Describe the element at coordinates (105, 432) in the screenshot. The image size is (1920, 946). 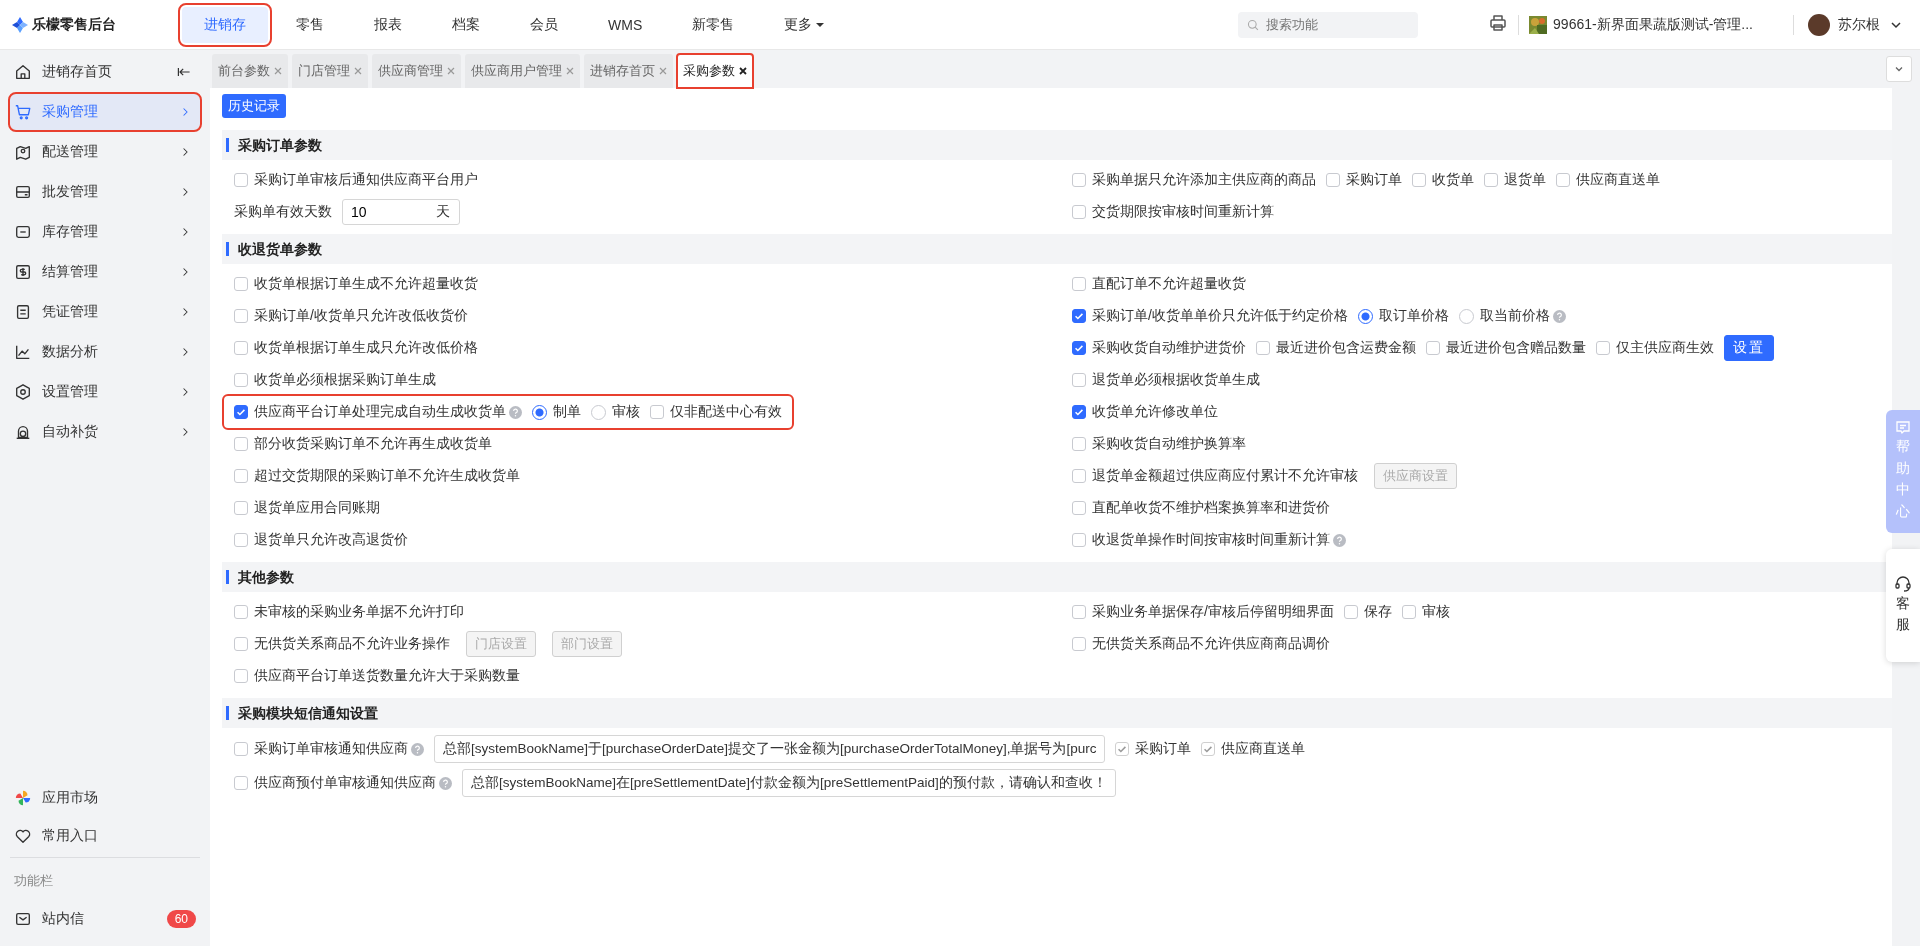
I see `sidebar-item: 自动补货` at that location.